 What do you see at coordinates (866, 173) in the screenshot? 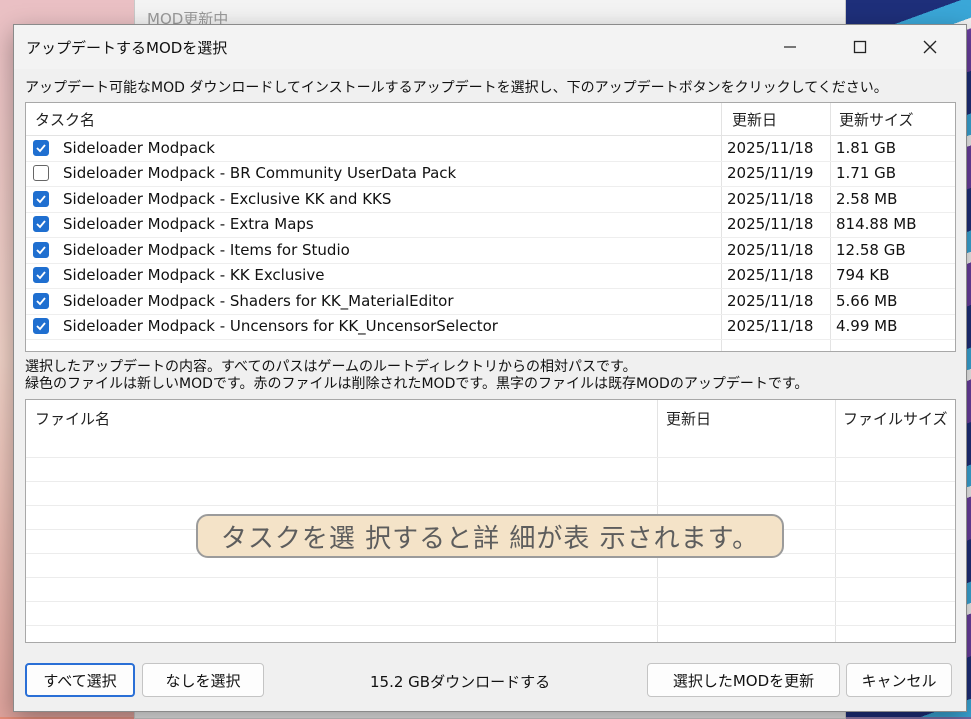
I see `update-size: 1.71 GB` at bounding box center [866, 173].